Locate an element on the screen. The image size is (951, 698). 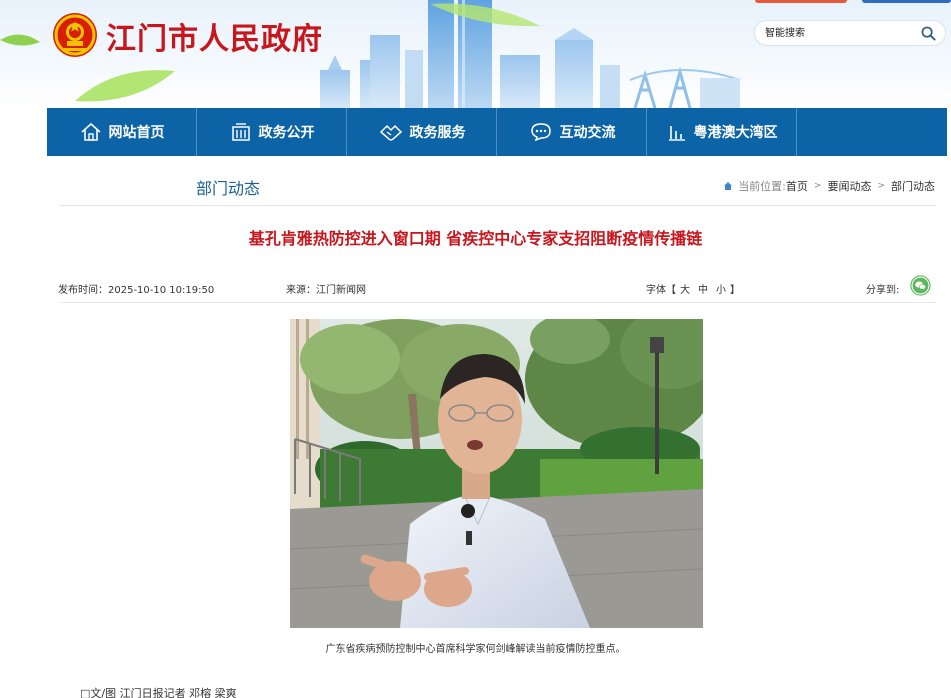
article-byline: □文/图 江门日报记者 邓榕 梁爽 is located at coordinates (158, 692).